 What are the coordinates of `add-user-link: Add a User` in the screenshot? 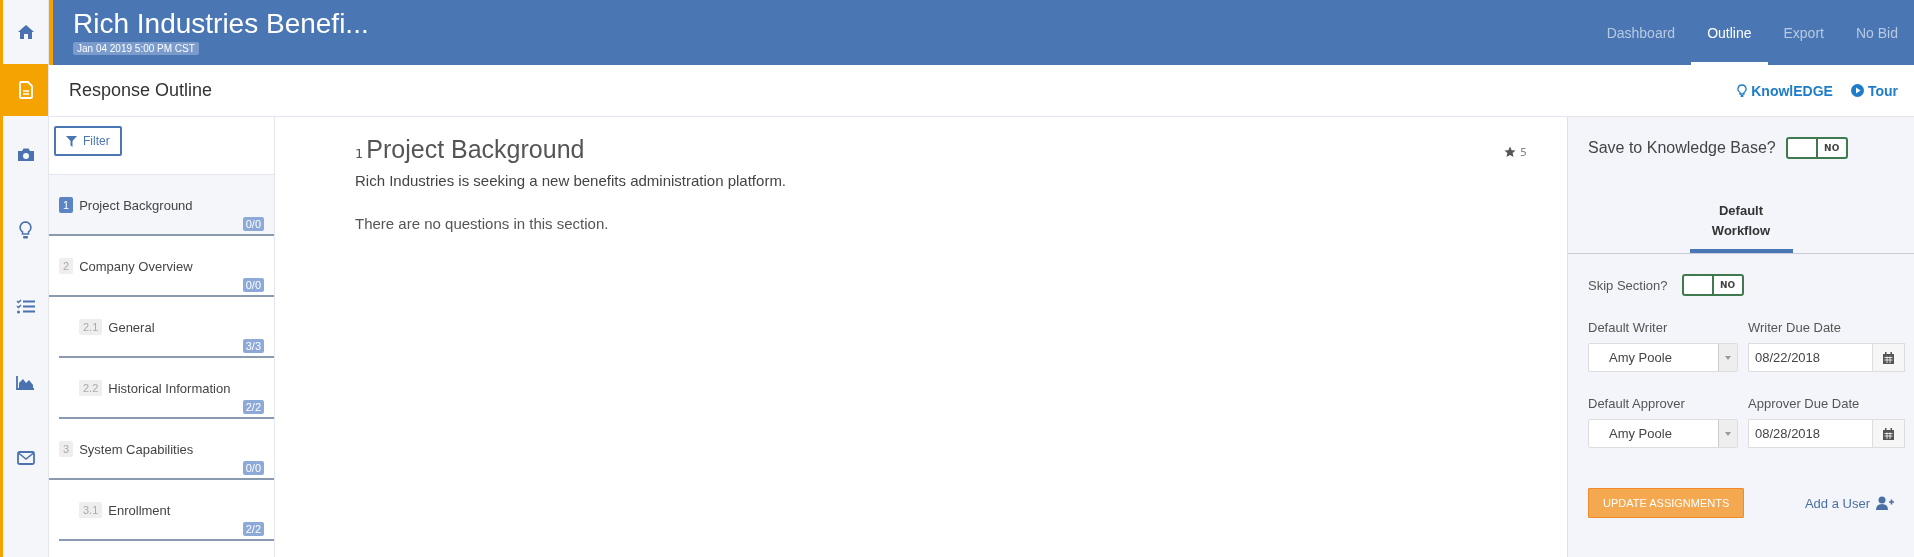 It's located at (1849, 503).